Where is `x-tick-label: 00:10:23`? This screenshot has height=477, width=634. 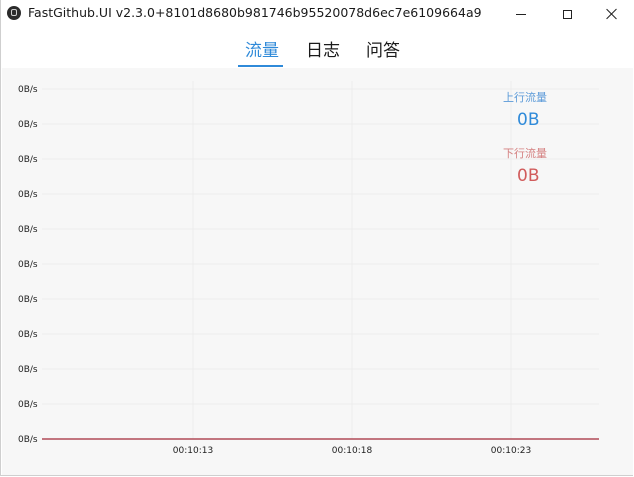 x-tick-label: 00:10:23 is located at coordinates (511, 451).